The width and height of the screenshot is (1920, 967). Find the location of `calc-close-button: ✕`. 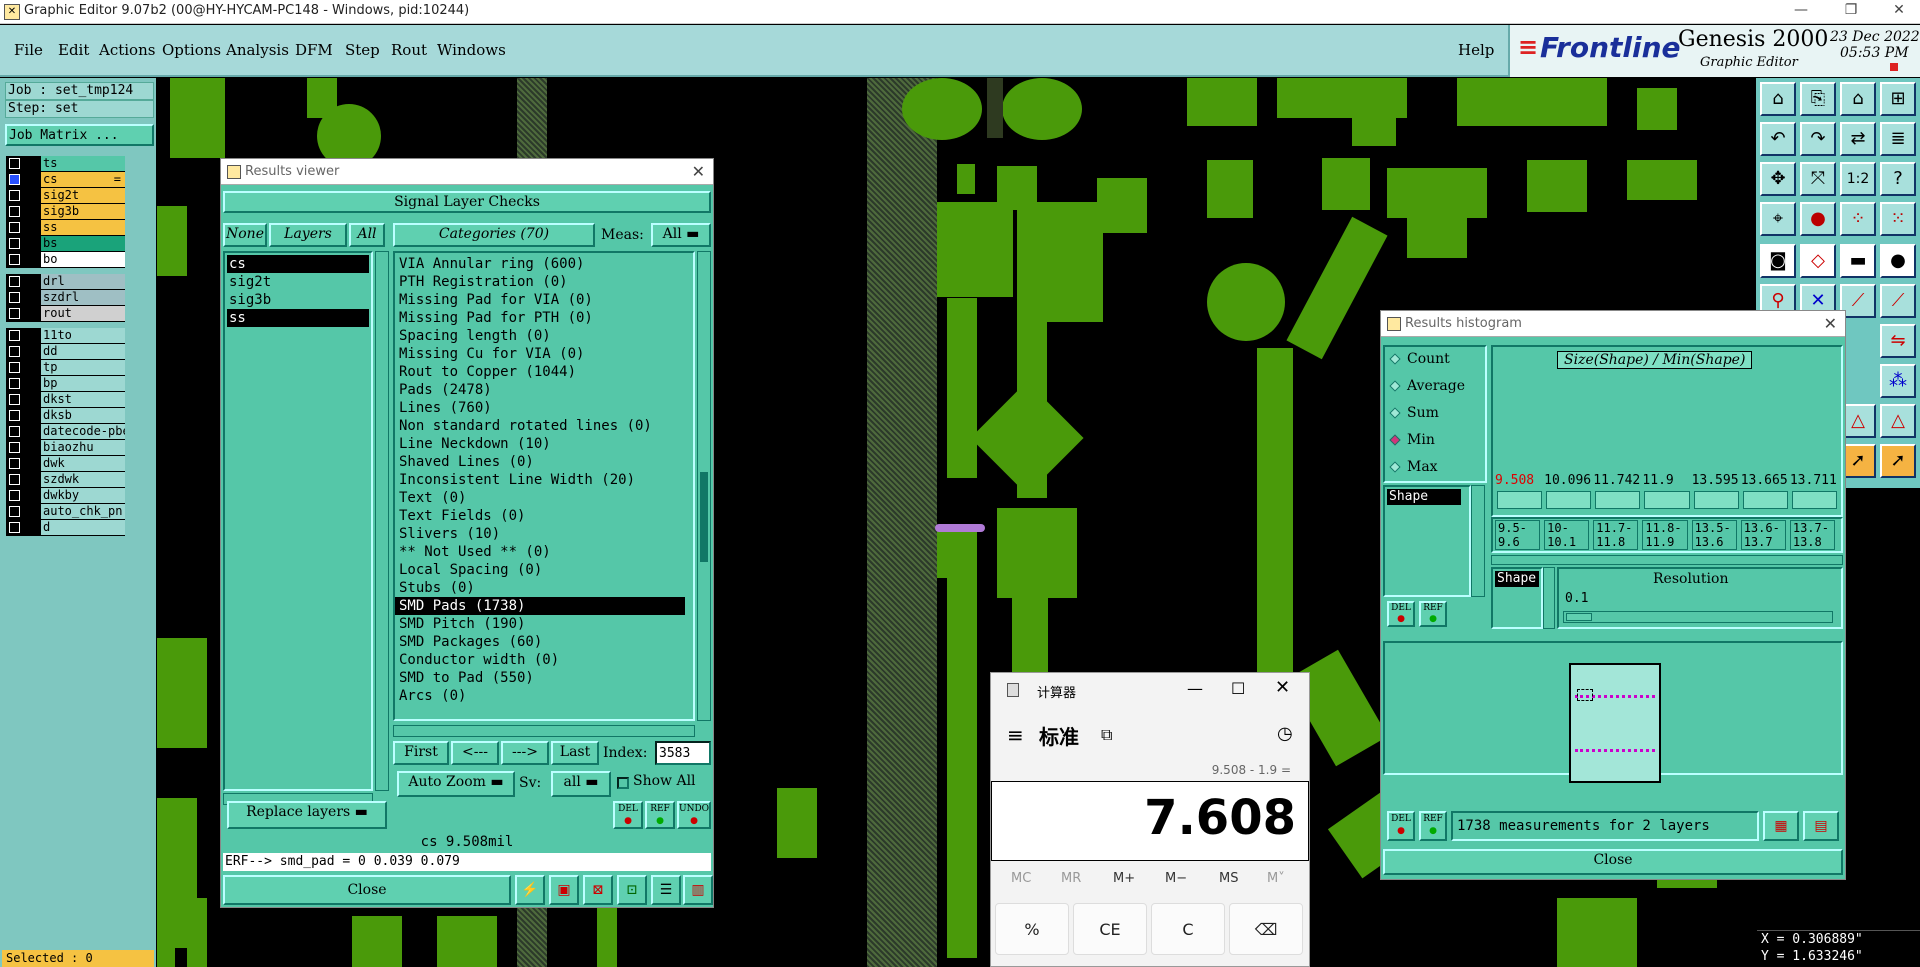

calc-close-button: ✕ is located at coordinates (1282, 687).